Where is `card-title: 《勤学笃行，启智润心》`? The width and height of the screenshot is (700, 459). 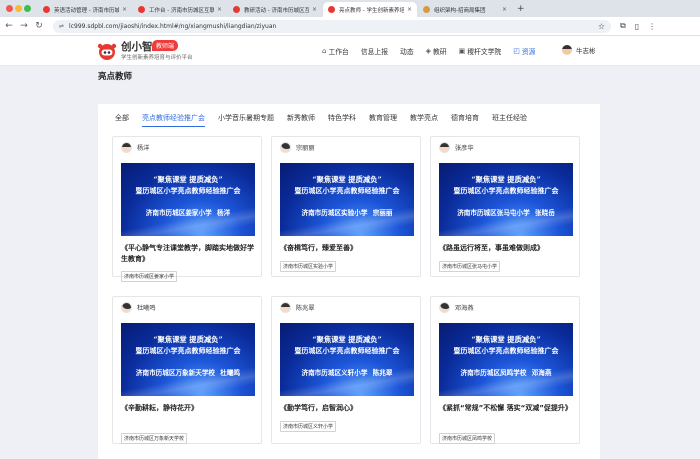 card-title: 《勤学笃行，启智润心》 is located at coordinates (349, 408).